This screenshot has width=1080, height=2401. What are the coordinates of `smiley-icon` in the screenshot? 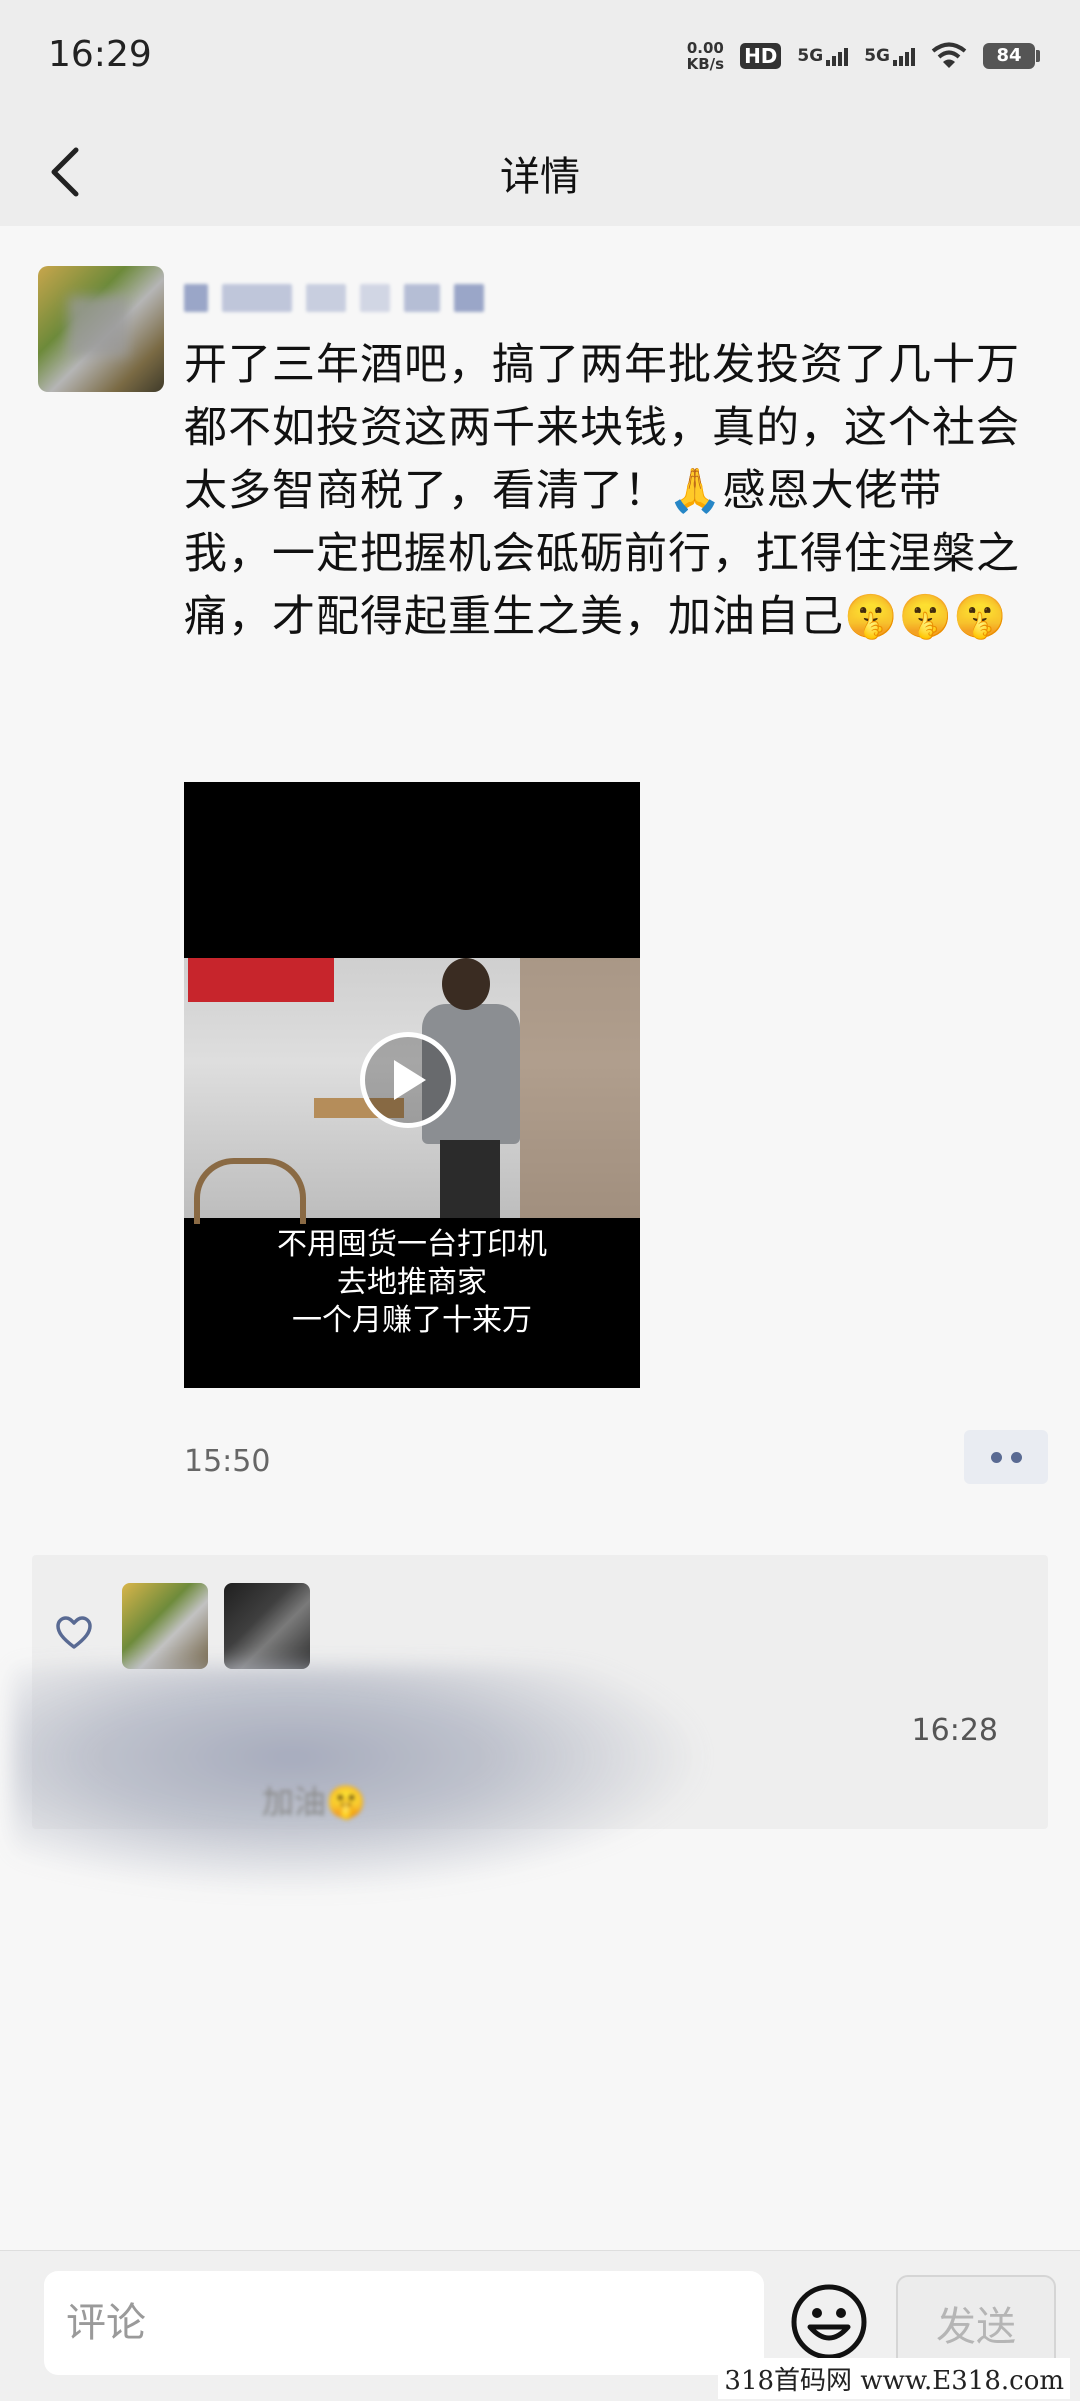 It's located at (829, 2322).